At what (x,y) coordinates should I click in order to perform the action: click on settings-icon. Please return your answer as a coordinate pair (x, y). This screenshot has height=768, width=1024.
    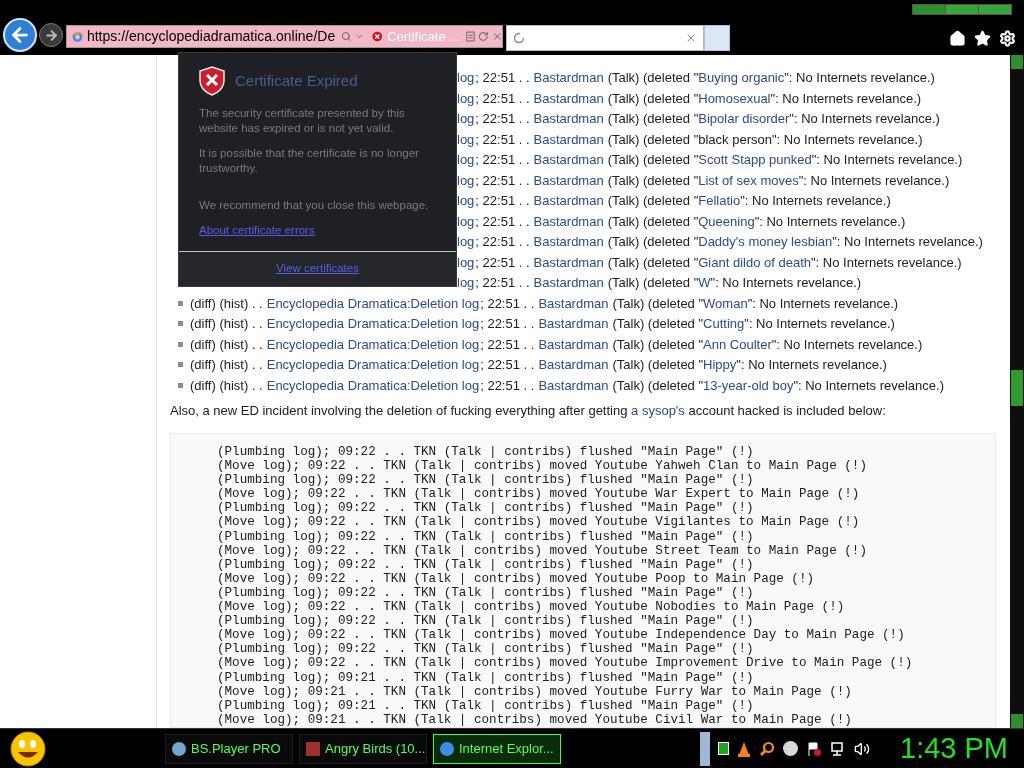
    Looking at the image, I should click on (1007, 38).